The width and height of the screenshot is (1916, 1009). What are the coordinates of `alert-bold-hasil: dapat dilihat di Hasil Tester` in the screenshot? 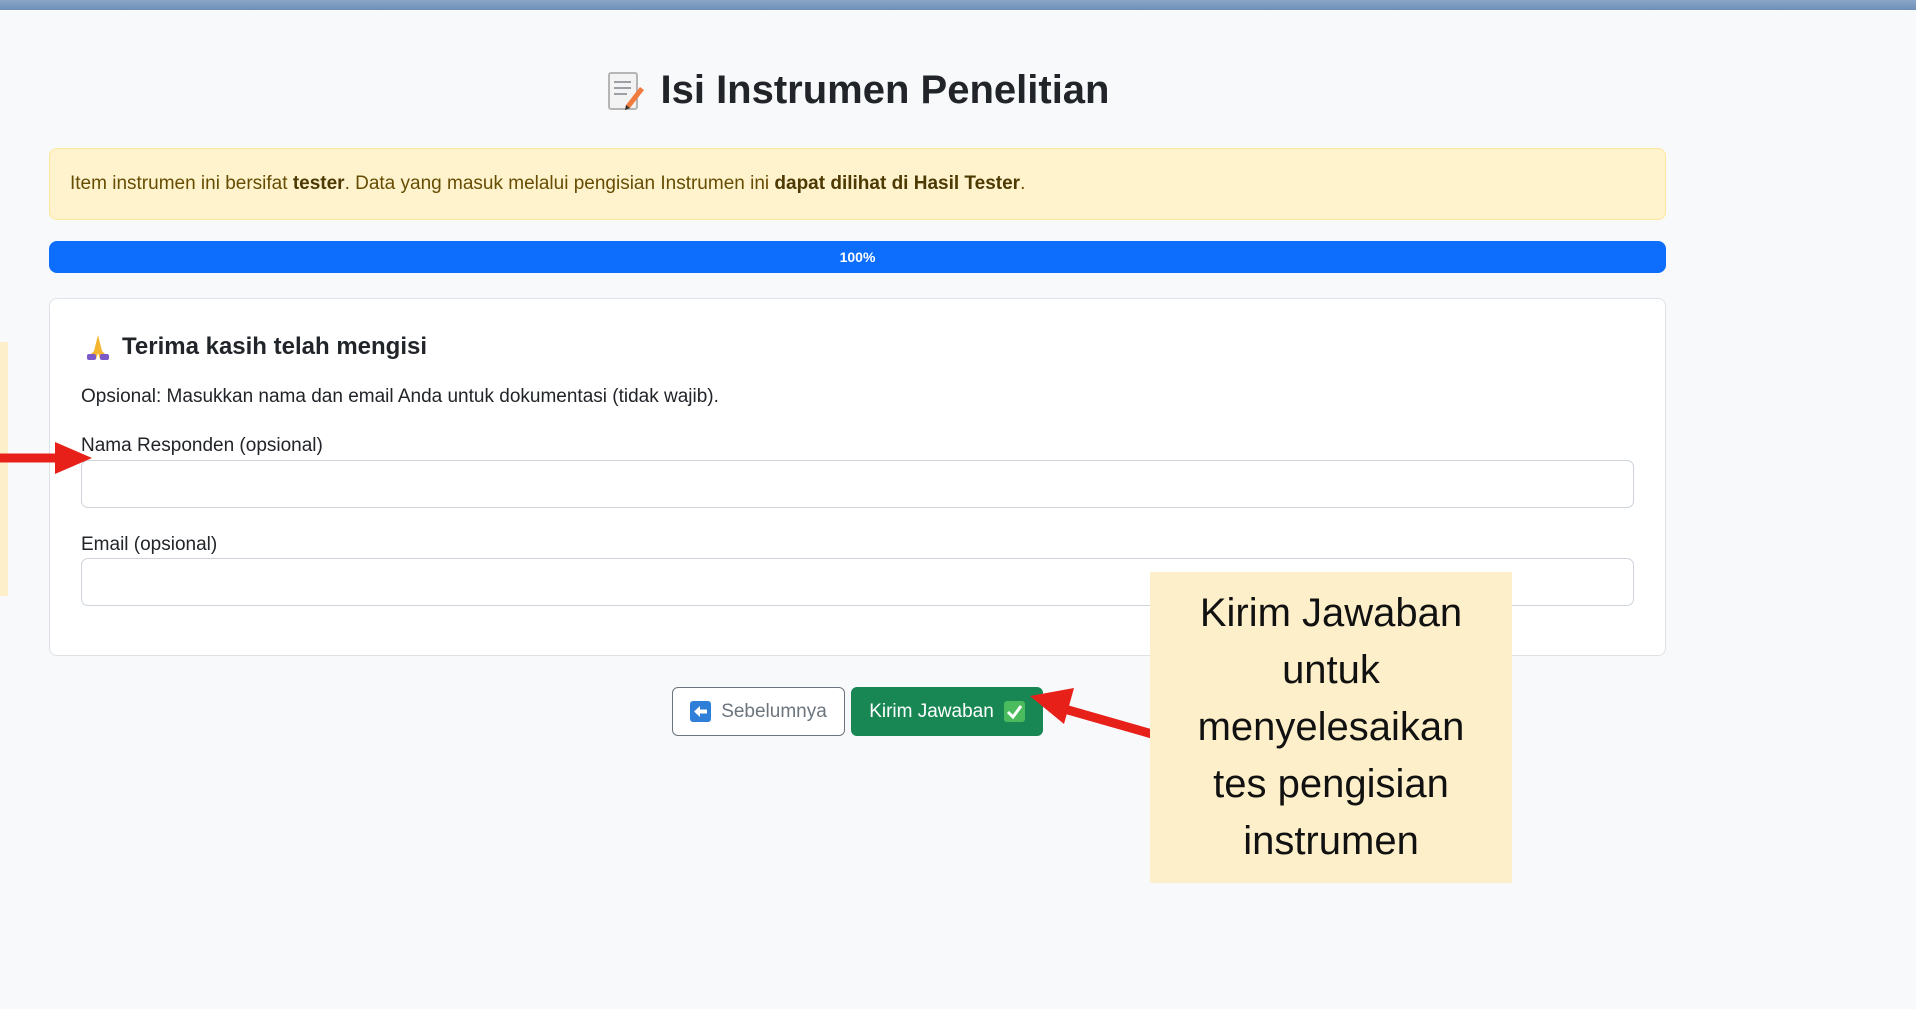 It's located at (897, 183).